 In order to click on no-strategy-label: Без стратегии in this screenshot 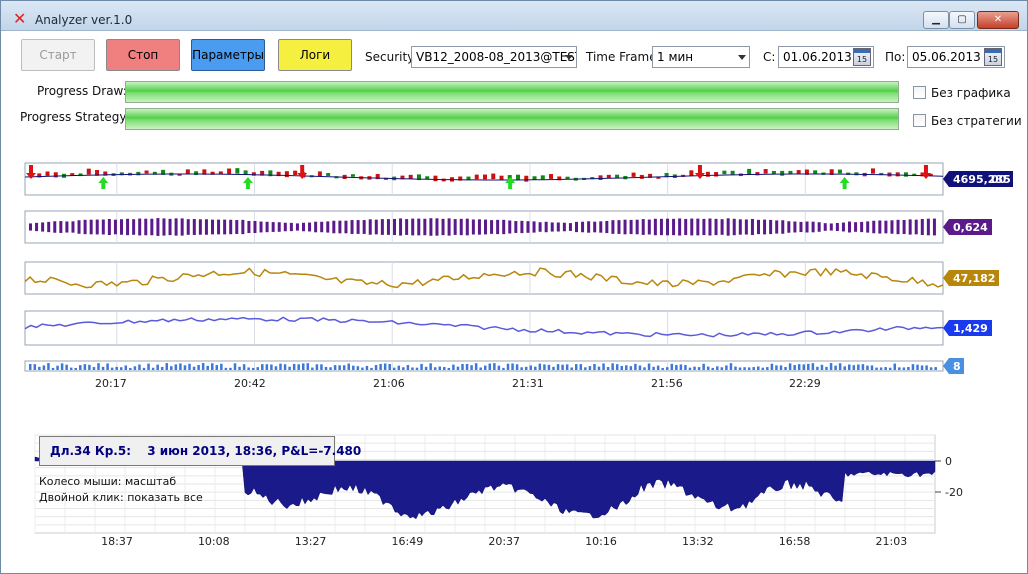, I will do `click(976, 121)`.